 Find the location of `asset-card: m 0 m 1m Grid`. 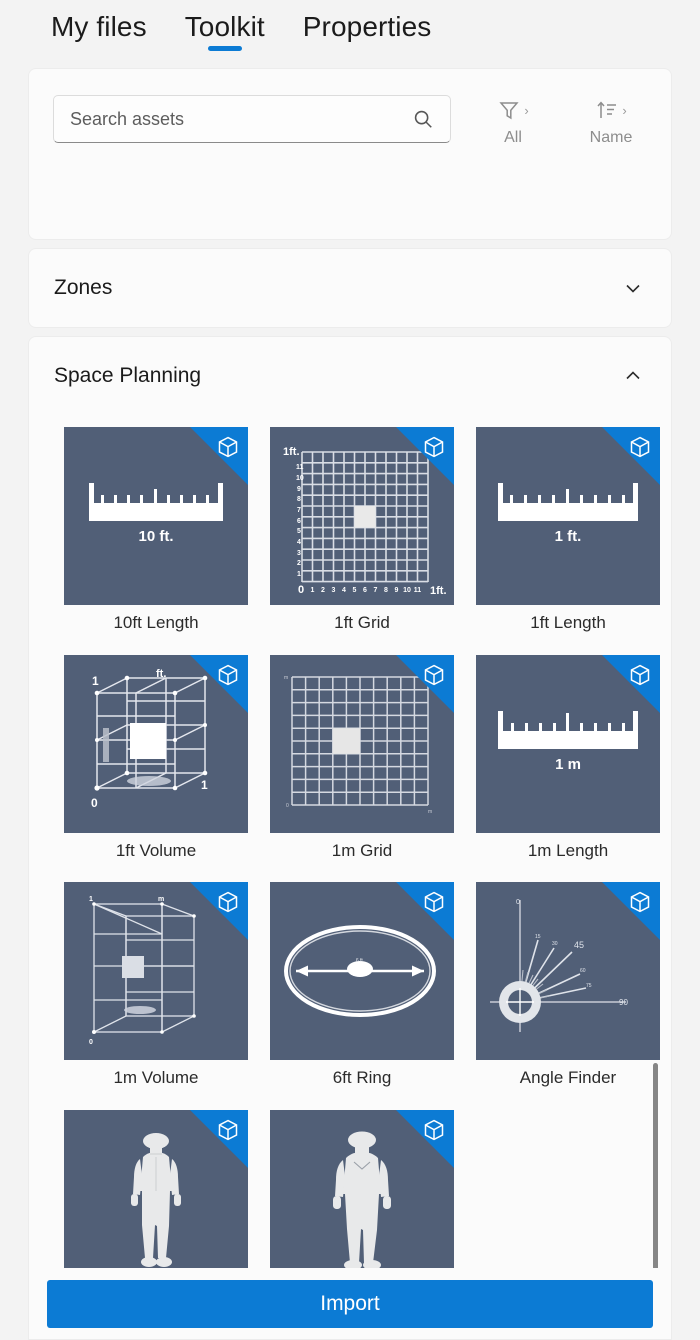

asset-card: m 0 m 1m Grid is located at coordinates (362, 757).